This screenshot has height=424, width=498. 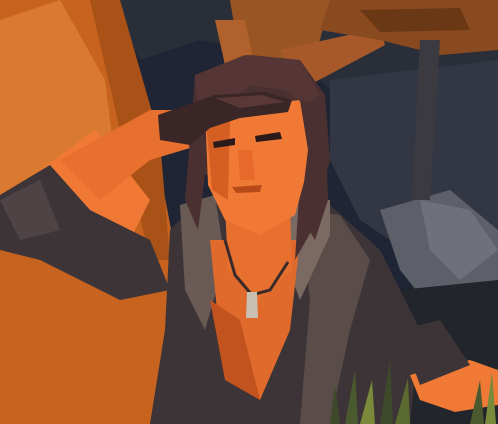 What do you see at coordinates (252, 305) in the screenshot?
I see `necklace-pendant` at bounding box center [252, 305].